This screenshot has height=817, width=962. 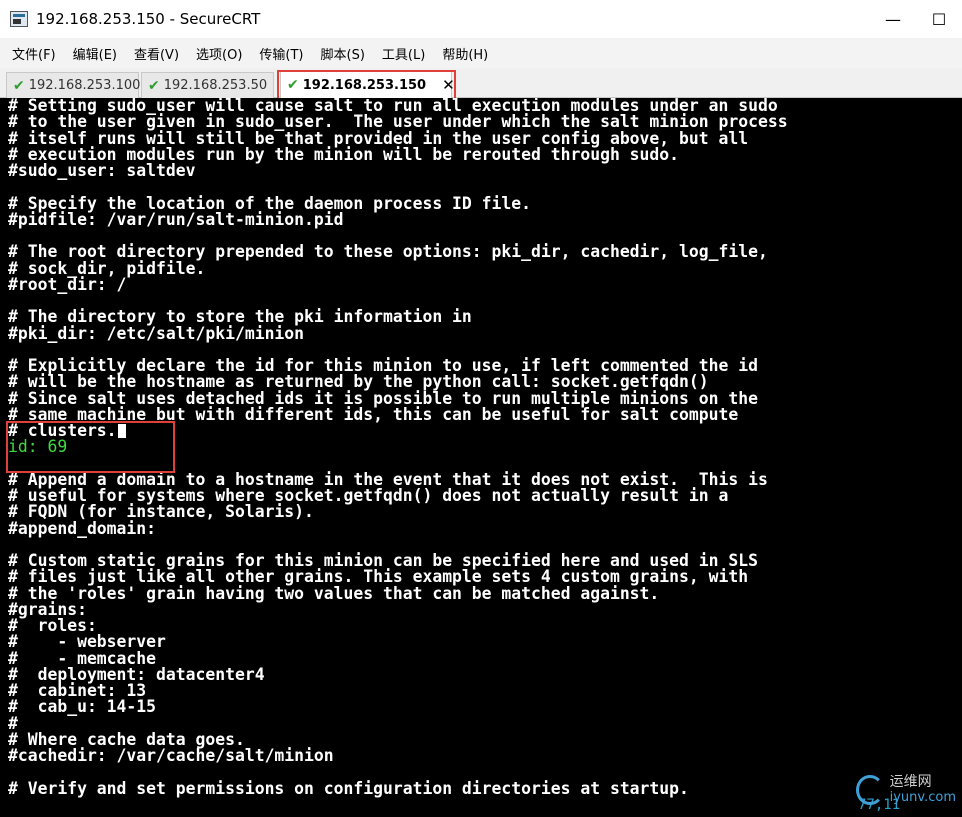 What do you see at coordinates (281, 53) in the screenshot?
I see `menu-transfer: 传输(T)` at bounding box center [281, 53].